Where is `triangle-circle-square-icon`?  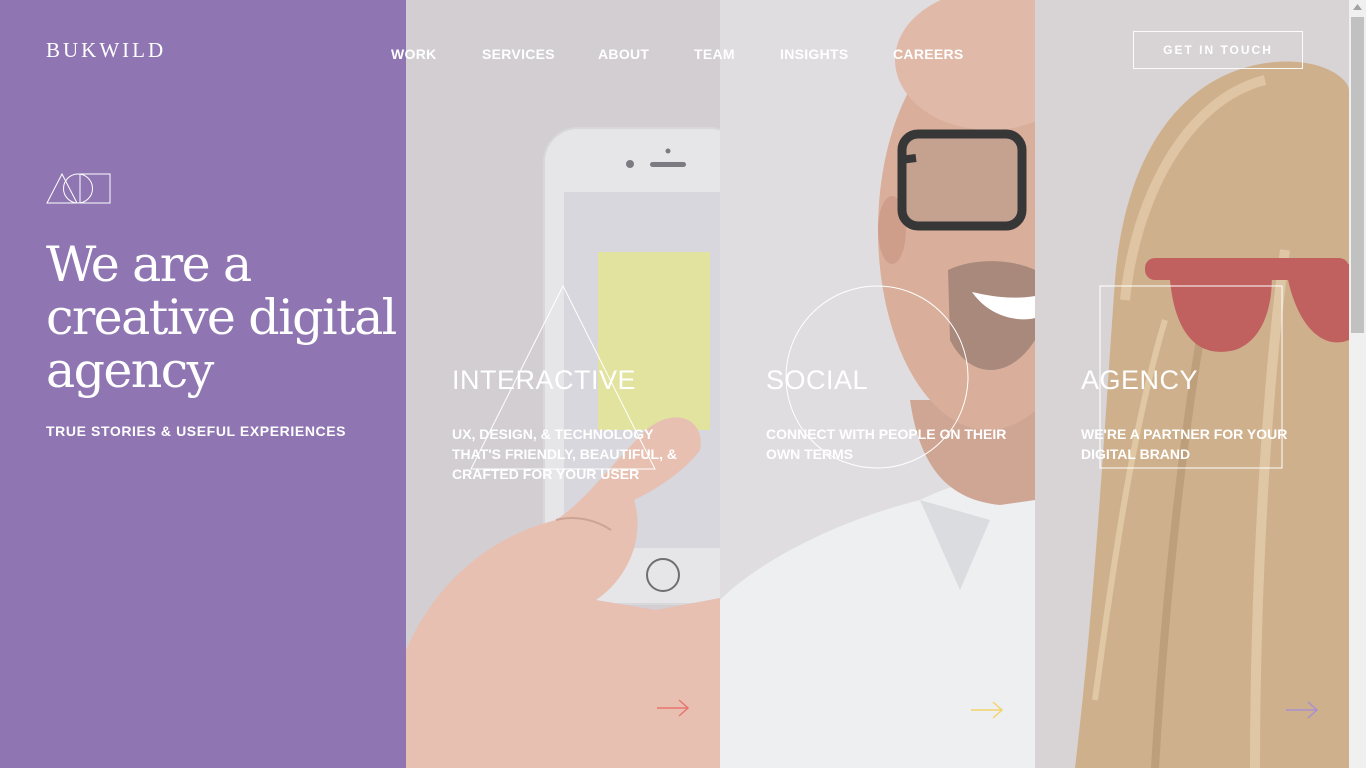
triangle-circle-square-icon is located at coordinates (78, 188).